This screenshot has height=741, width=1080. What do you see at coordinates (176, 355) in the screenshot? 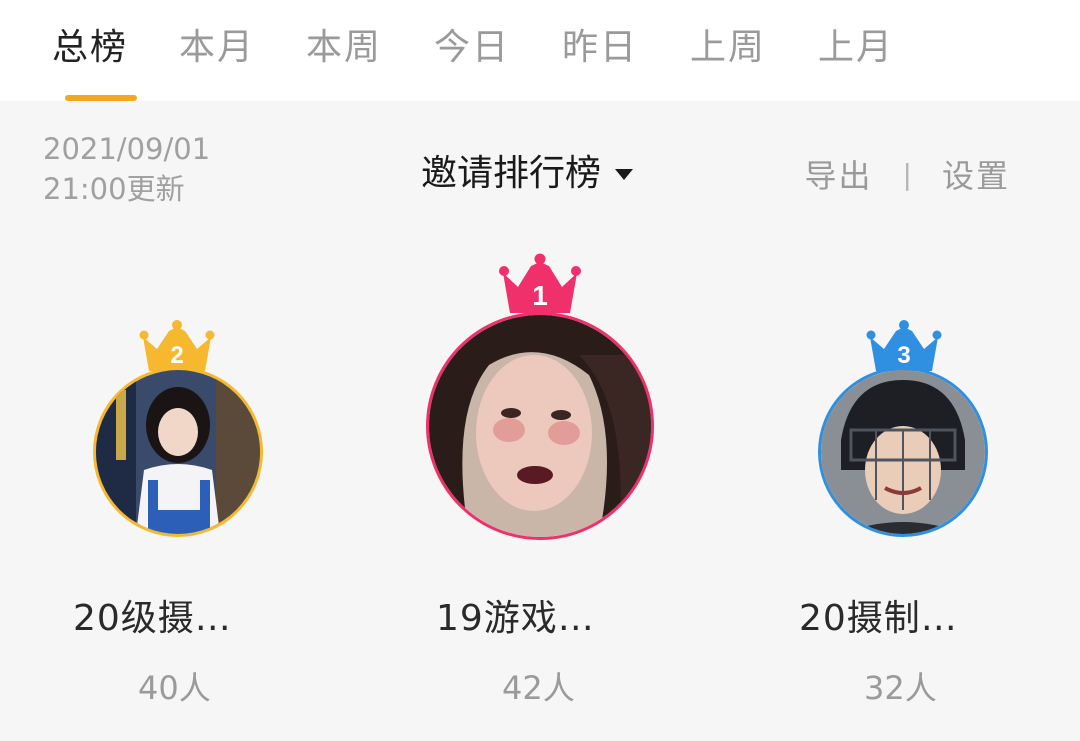
I see `rank-number: 2` at bounding box center [176, 355].